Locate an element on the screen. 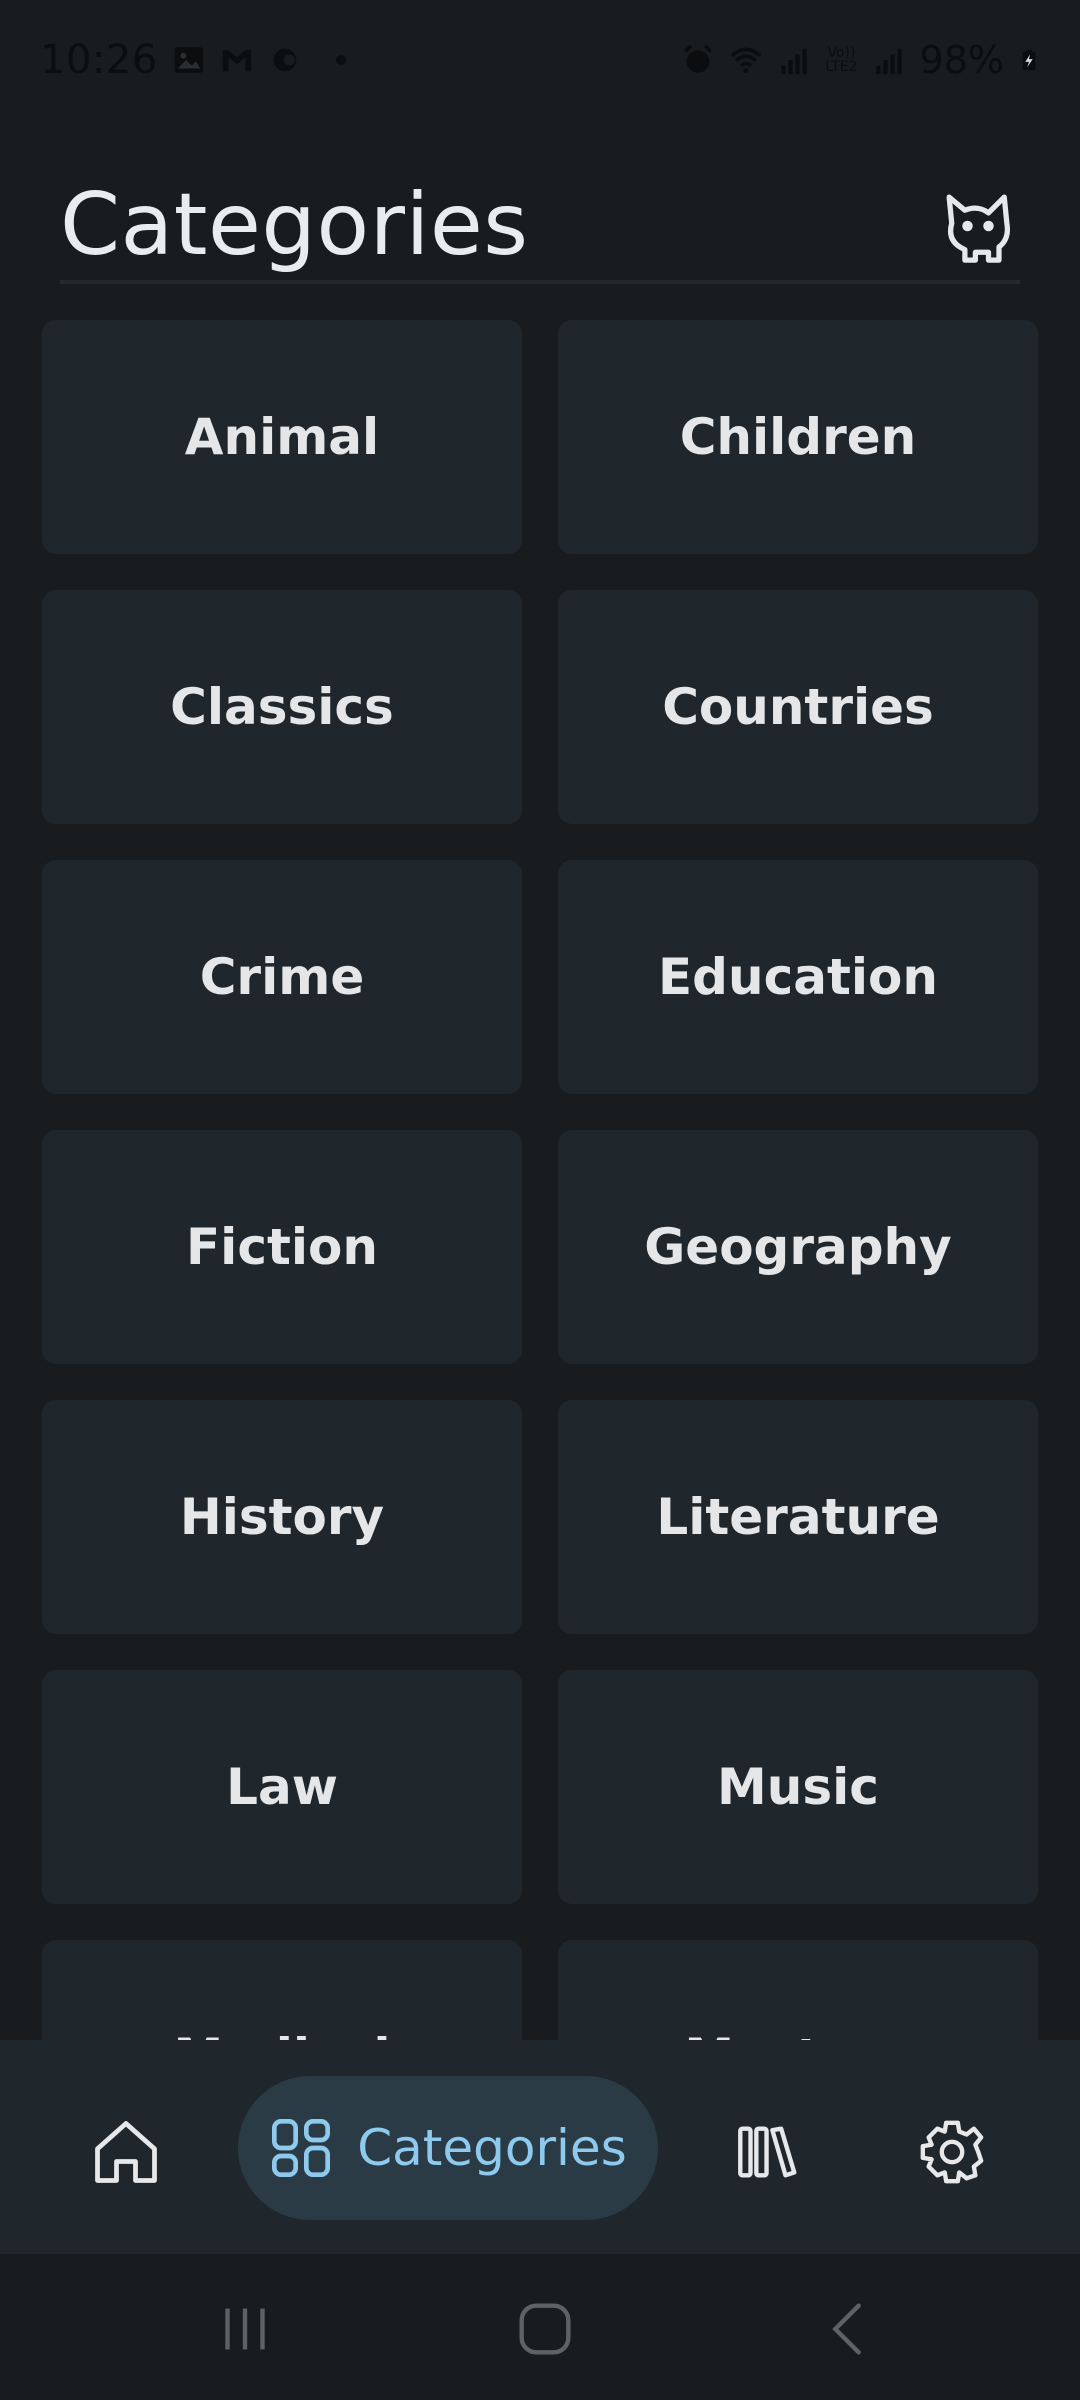 The height and width of the screenshot is (2400, 1080). category-label: Countries is located at coordinates (798, 707).